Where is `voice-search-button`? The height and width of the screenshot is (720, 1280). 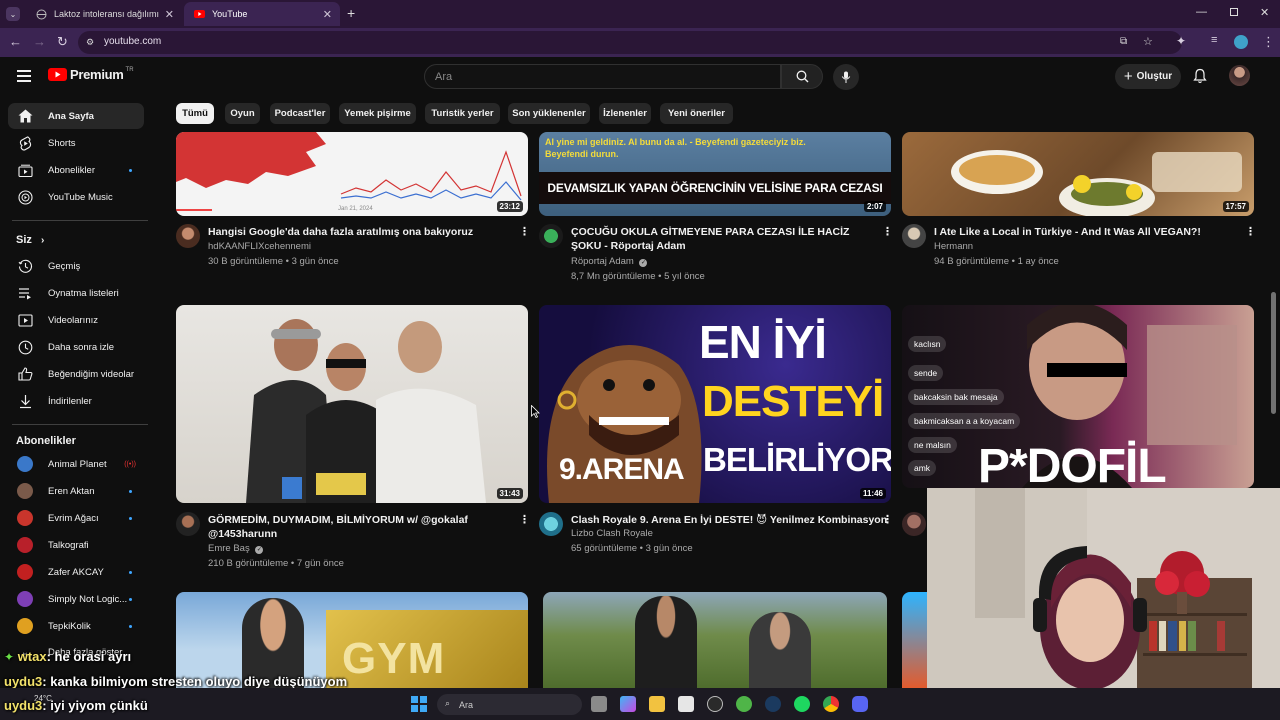
voice-search-button is located at coordinates (846, 77).